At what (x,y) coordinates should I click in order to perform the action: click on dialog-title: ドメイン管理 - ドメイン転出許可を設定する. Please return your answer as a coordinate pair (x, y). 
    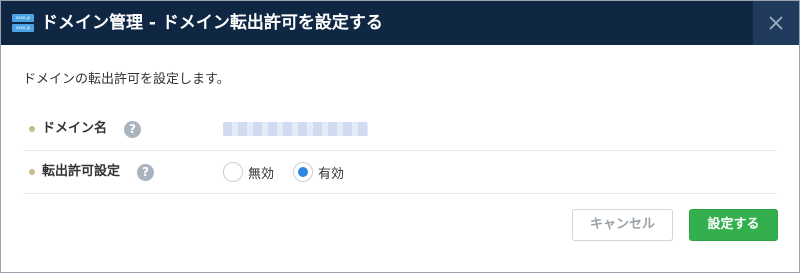
    Looking at the image, I should click on (212, 23).